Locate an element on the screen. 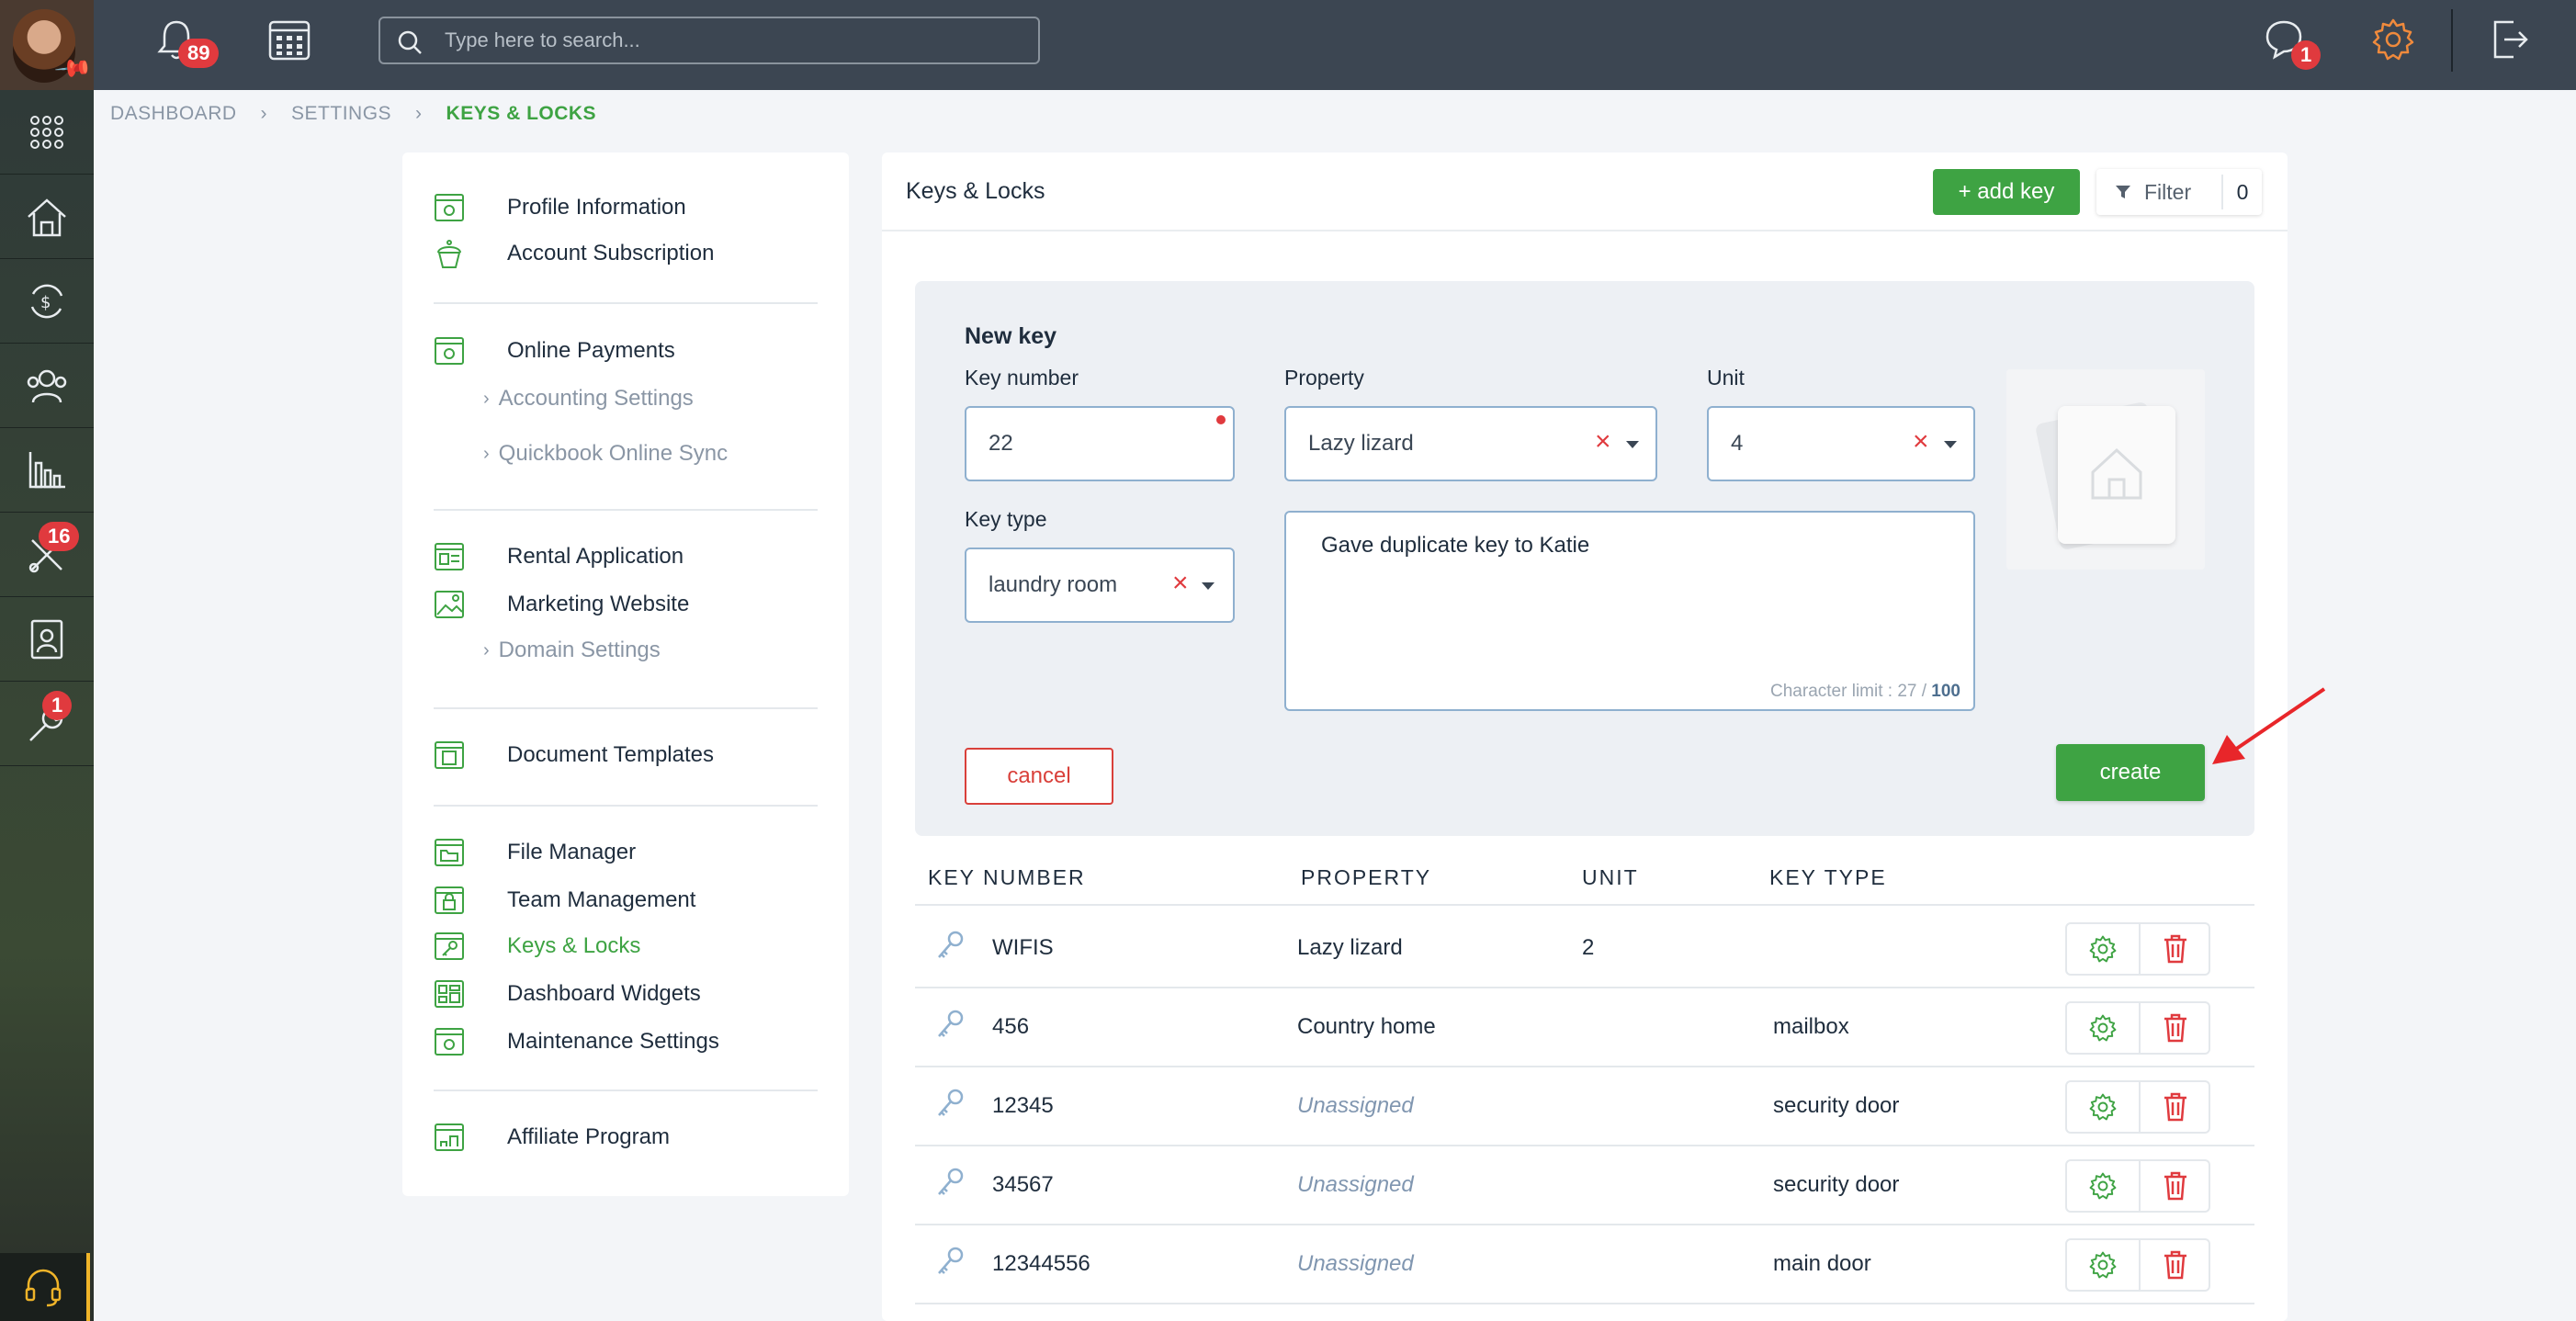  character-limit-max: 100 is located at coordinates (1945, 691).